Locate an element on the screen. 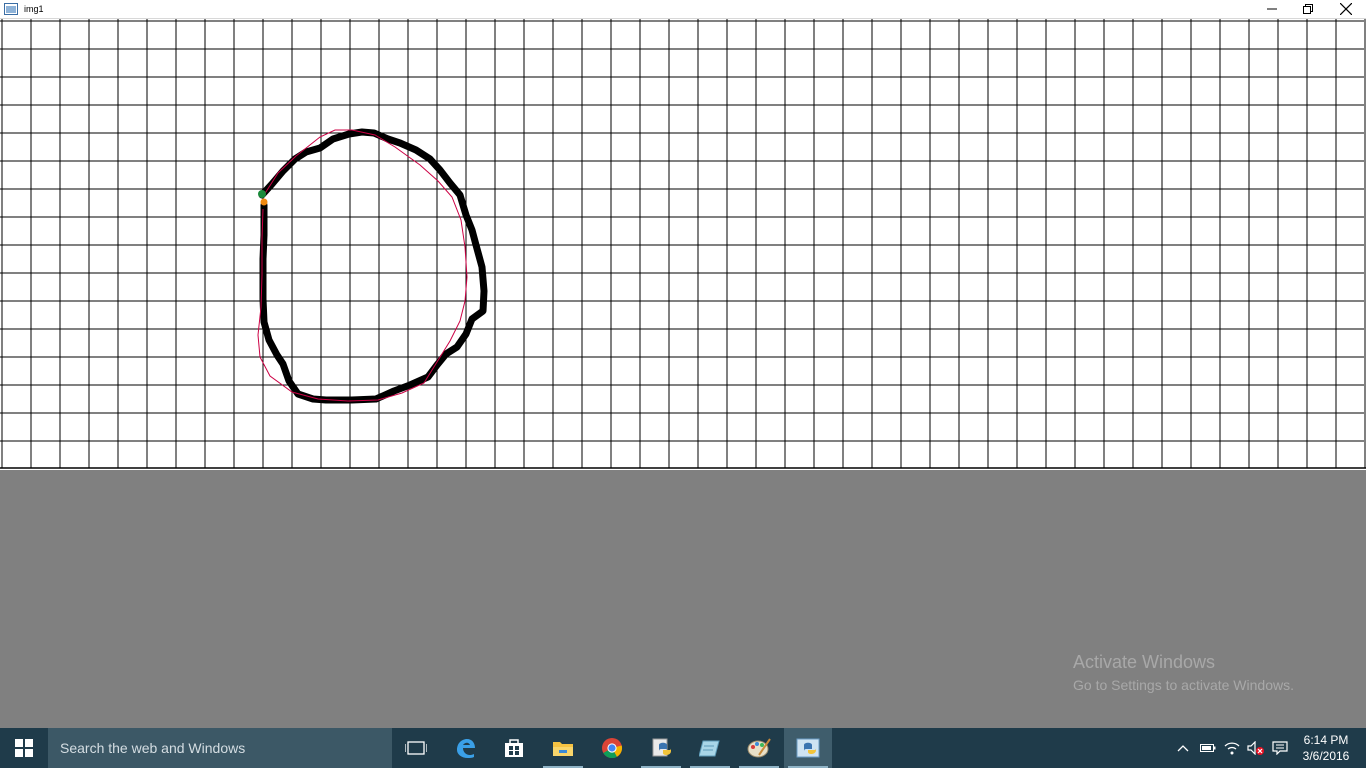  search-box: Search the web and Windows is located at coordinates (220, 748).